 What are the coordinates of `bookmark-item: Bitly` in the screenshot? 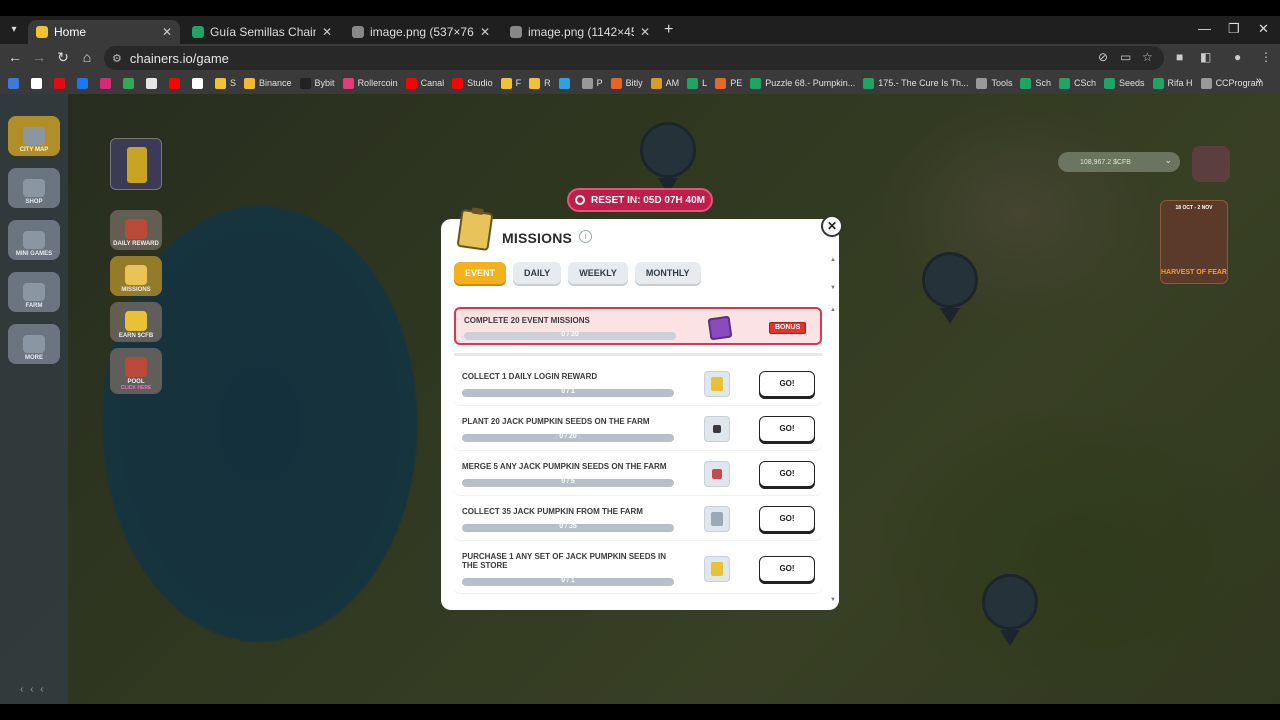 It's located at (626, 83).